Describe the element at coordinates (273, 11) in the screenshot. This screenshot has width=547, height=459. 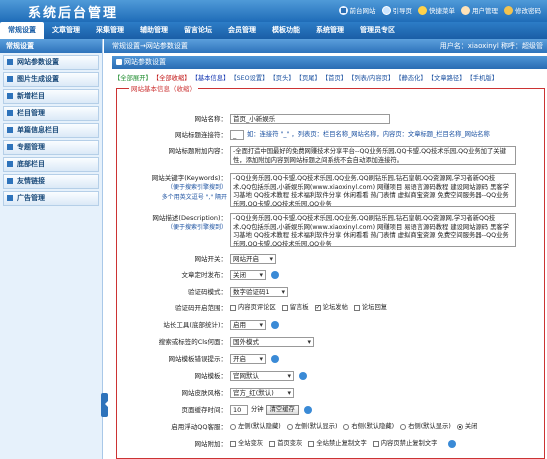
I see `top-header: 系统后台管理 前台网站 引导页 快捷菜单 用户管理 修改密码` at that location.